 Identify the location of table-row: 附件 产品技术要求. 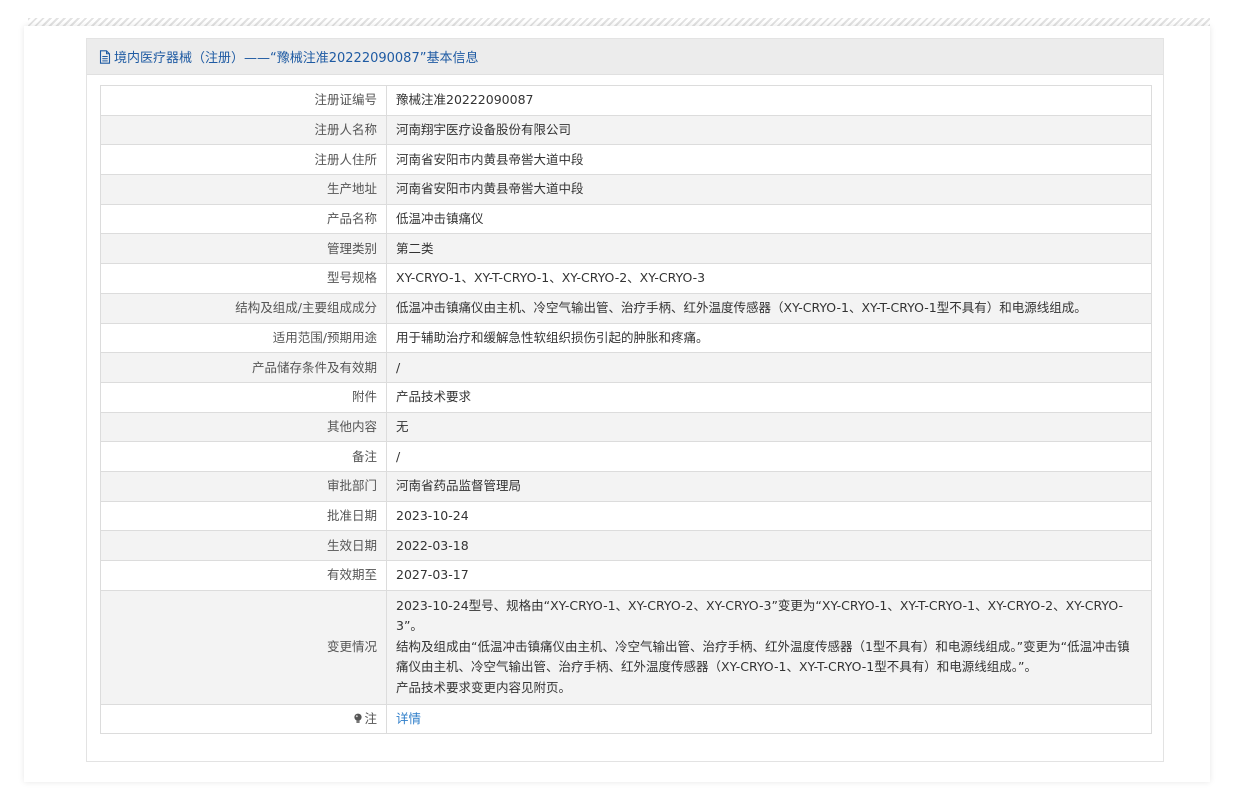
(626, 397).